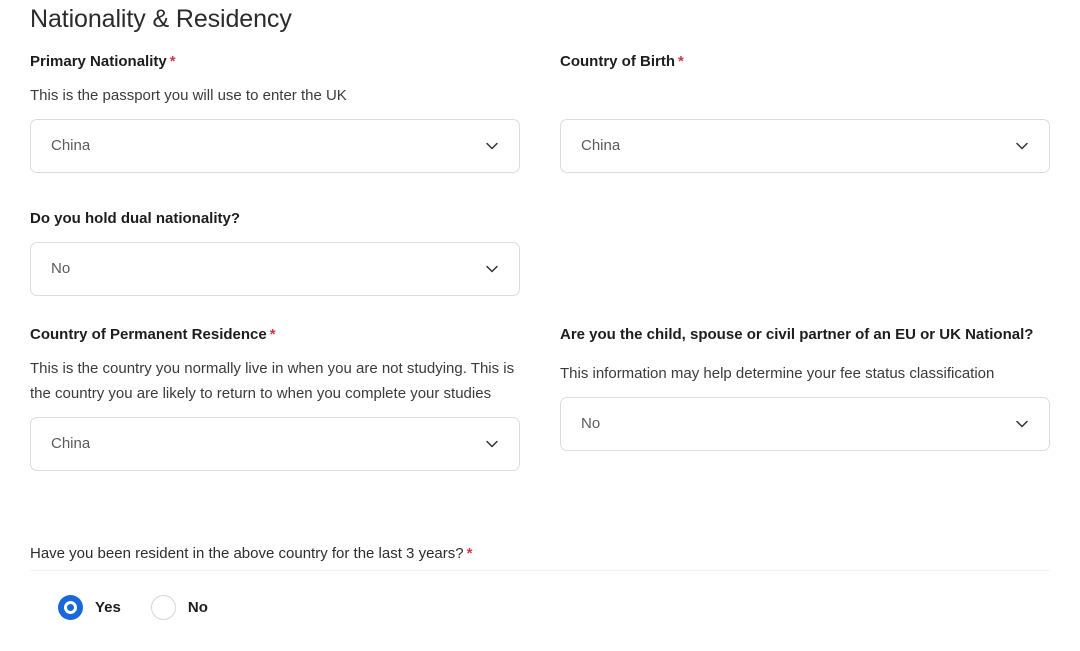 This screenshot has width=1080, height=651. I want to click on label-text: Country of Birth, so click(617, 61).